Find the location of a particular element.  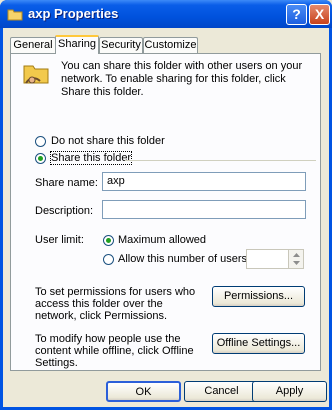

share-folder-radio is located at coordinates (40, 158).